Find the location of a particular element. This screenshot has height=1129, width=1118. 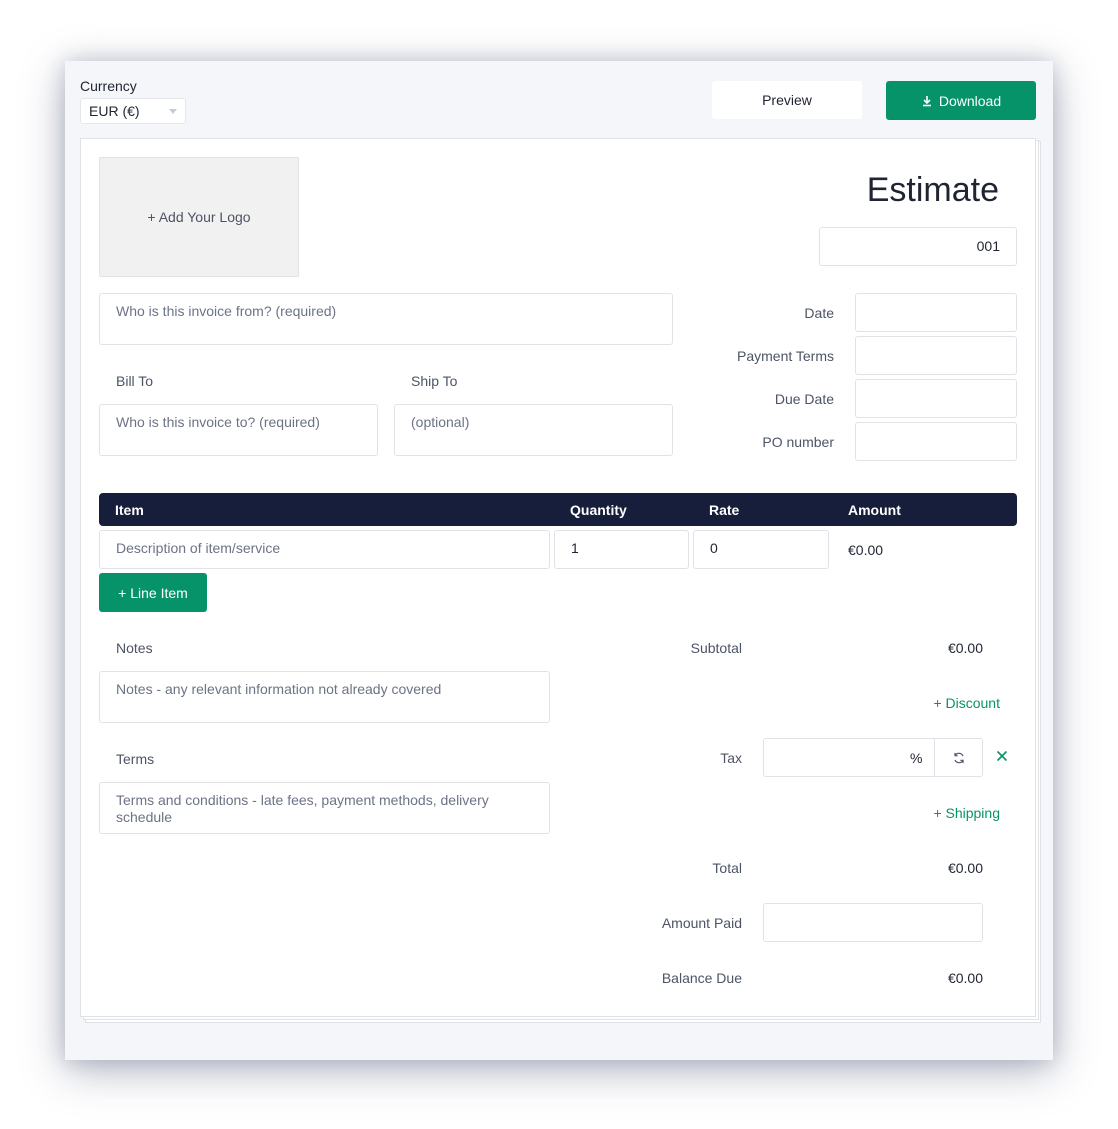

subtotal-label: Subtotal is located at coordinates (716, 648).